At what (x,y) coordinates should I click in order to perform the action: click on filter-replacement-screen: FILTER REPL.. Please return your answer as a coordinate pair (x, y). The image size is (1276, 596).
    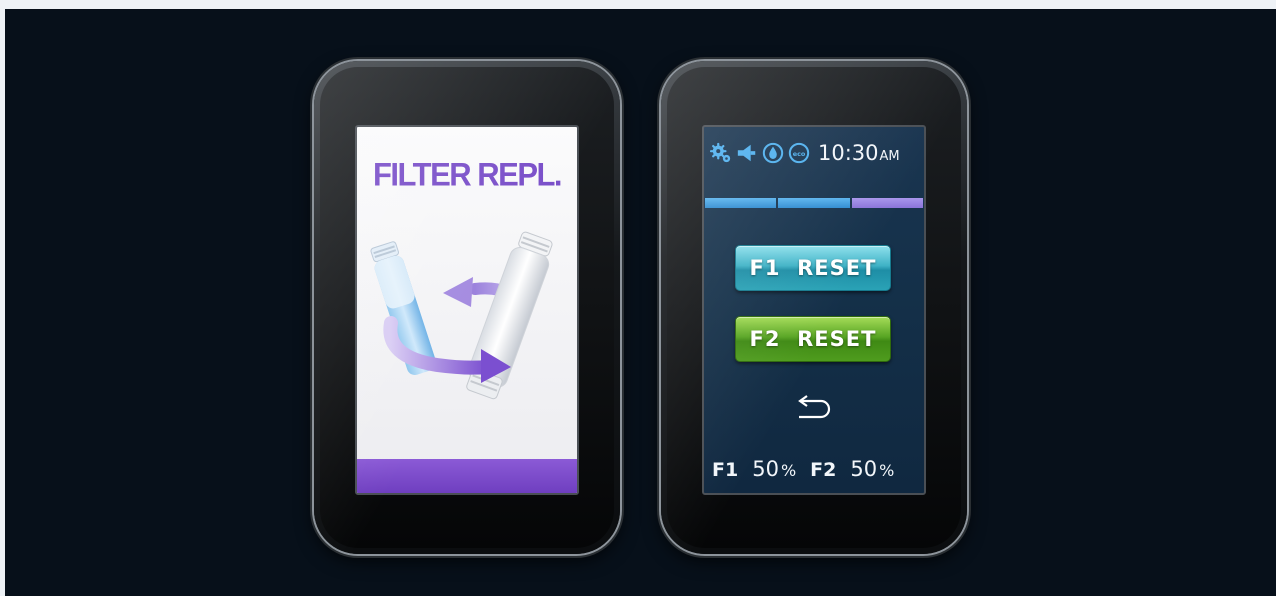
    Looking at the image, I should click on (467, 310).